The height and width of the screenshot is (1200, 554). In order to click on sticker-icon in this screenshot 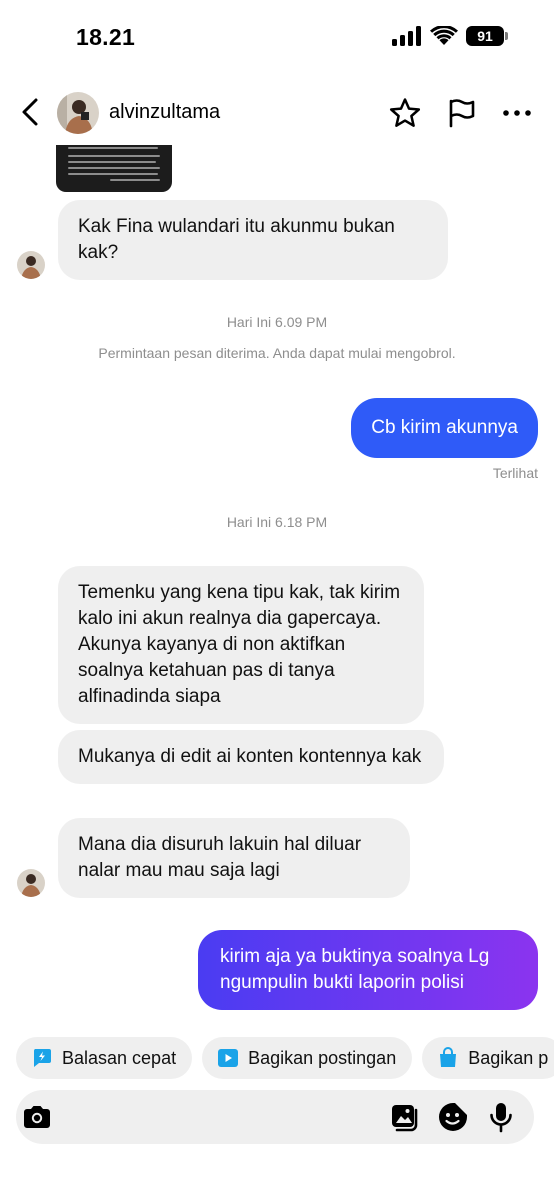, I will do `click(453, 1117)`.